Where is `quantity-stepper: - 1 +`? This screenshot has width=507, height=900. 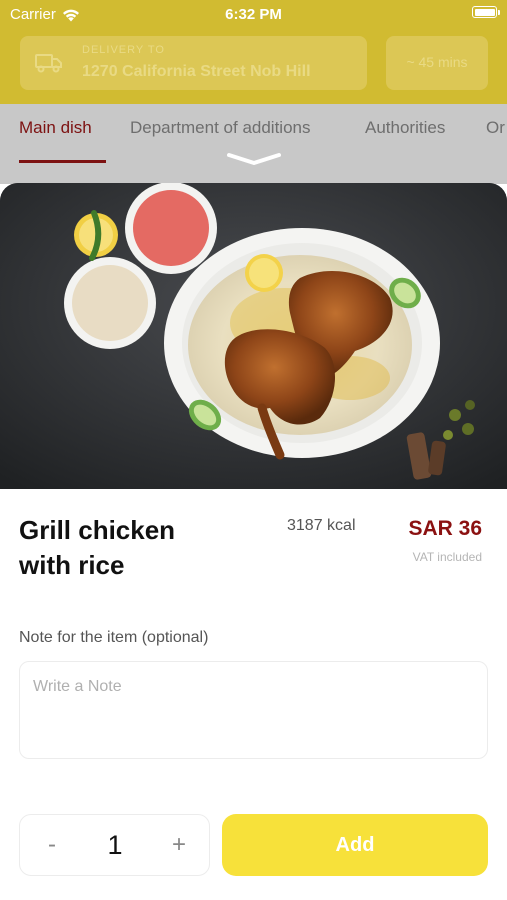
quantity-stepper: - 1 + is located at coordinates (114, 845).